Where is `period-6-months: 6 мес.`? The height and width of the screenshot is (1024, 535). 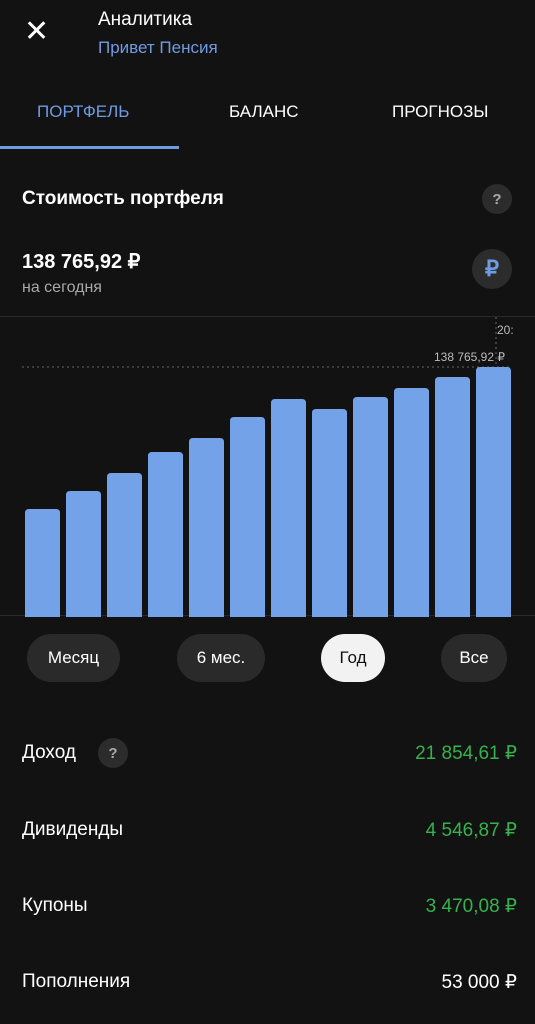 period-6-months: 6 мес. is located at coordinates (221, 658).